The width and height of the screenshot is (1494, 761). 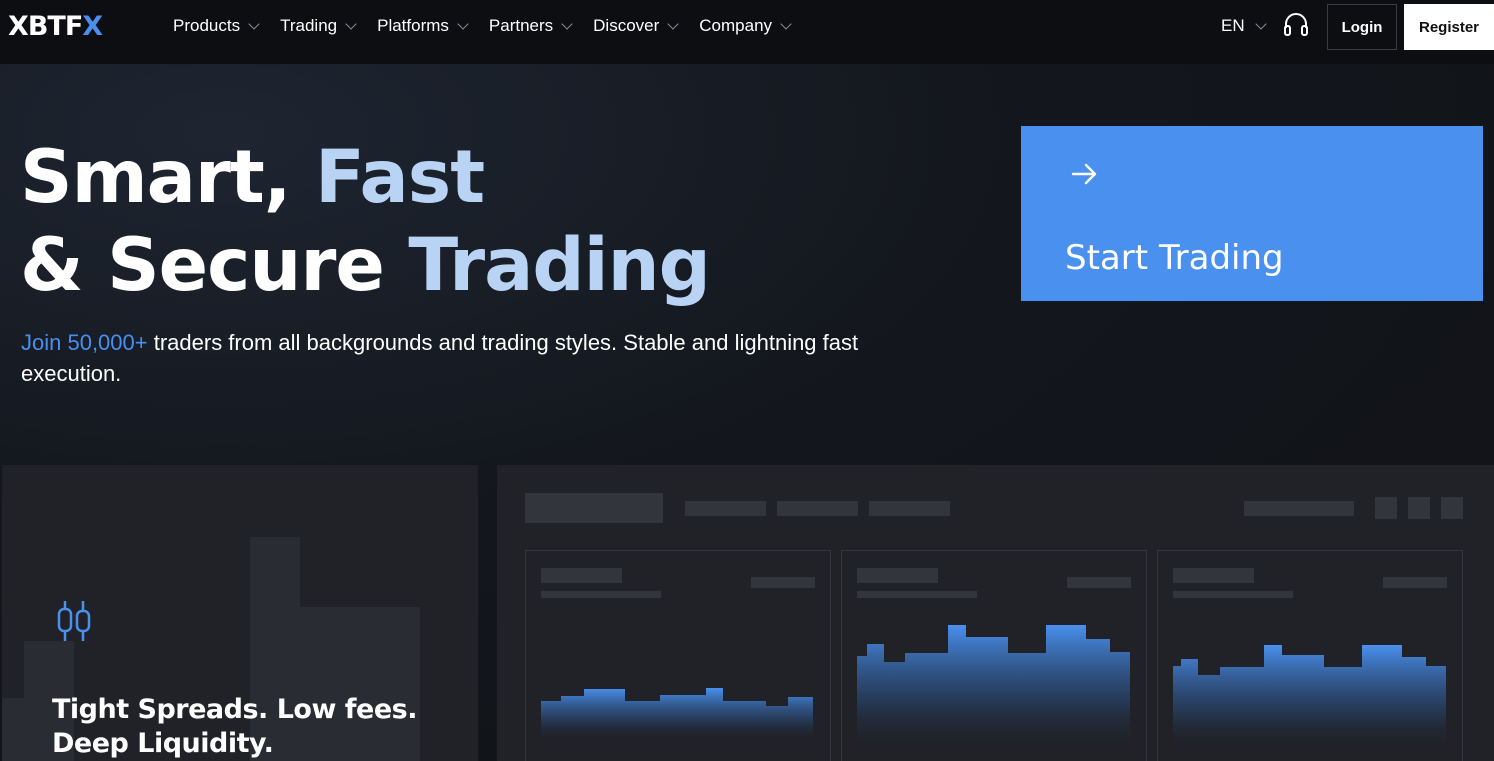 I want to click on nav-item-label: Trading, so click(x=309, y=25).